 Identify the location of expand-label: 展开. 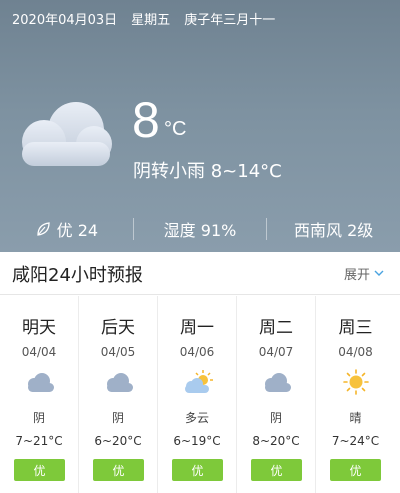
(356, 275).